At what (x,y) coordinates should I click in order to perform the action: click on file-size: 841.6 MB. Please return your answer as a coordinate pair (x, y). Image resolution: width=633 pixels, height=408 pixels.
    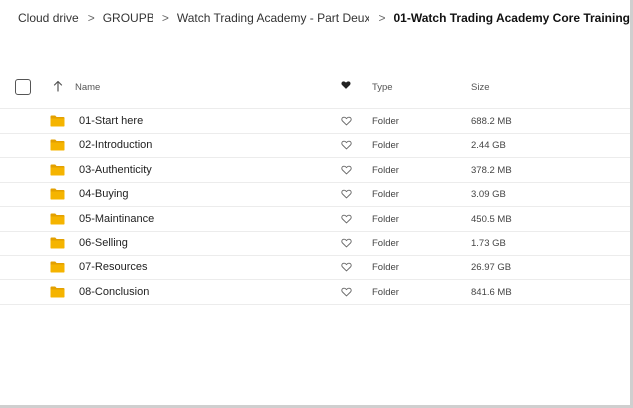
    Looking at the image, I should click on (491, 292).